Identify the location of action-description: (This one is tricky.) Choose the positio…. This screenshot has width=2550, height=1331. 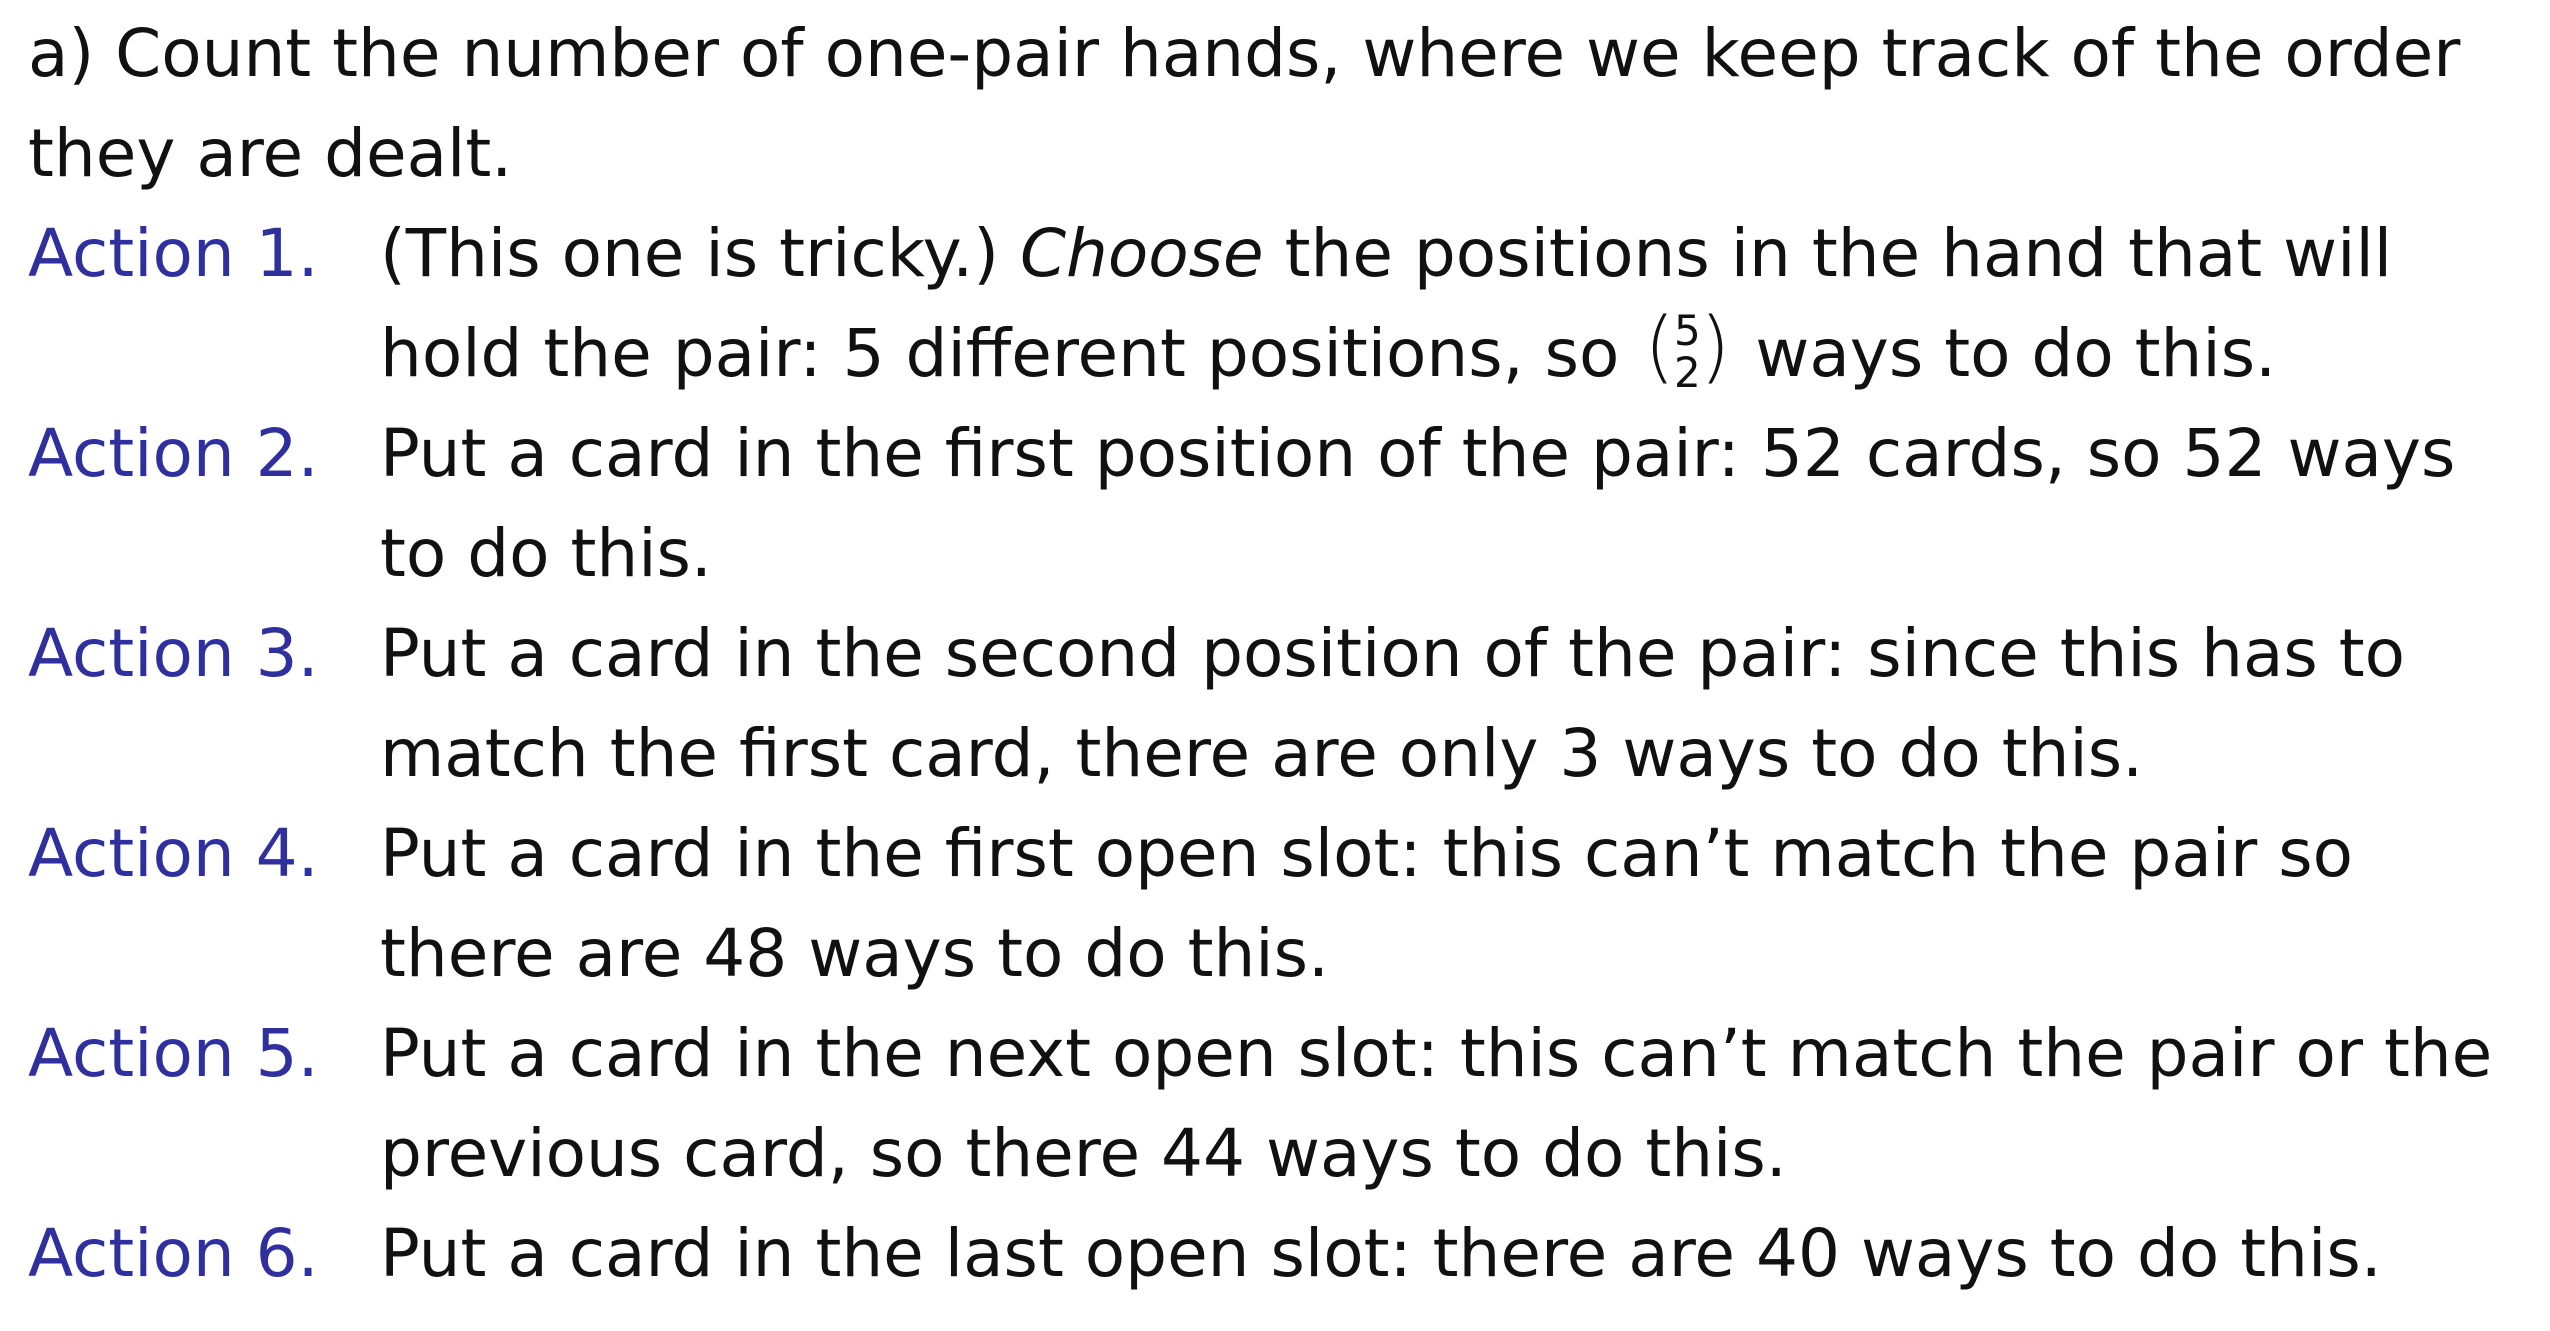
(1454, 304).